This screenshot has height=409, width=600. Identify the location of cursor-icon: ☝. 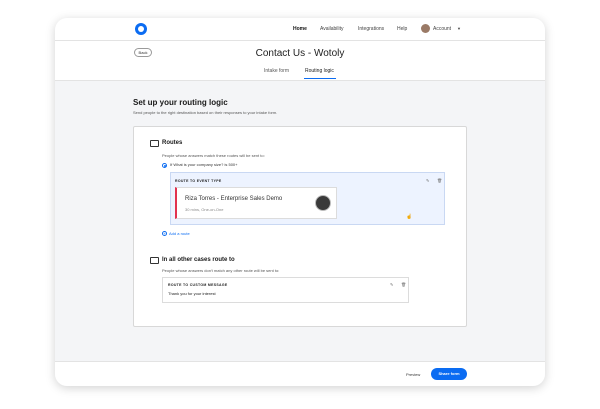
(409, 217).